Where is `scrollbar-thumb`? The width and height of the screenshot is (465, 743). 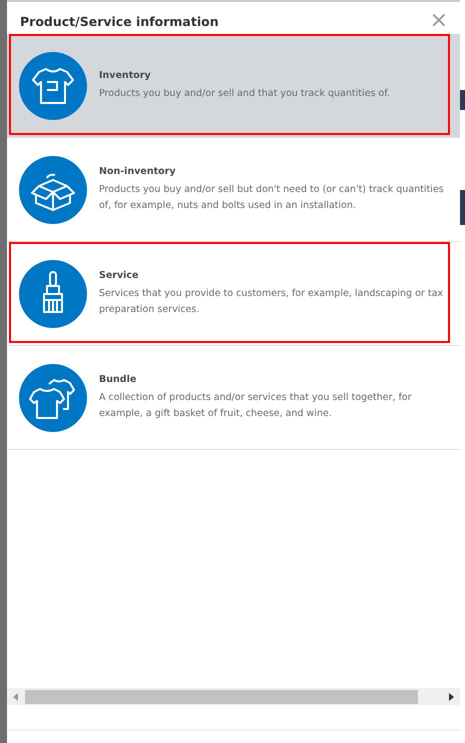 scrollbar-thumb is located at coordinates (221, 697).